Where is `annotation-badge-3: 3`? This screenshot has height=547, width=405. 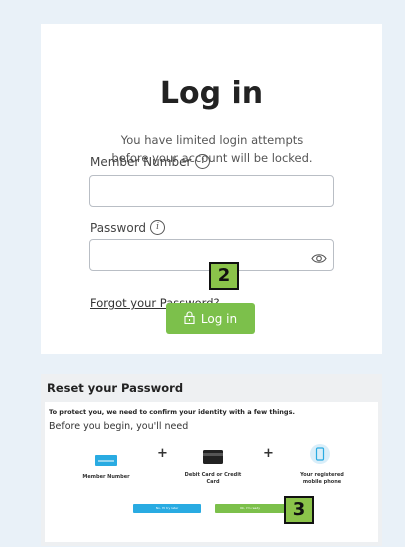 annotation-badge-3: 3 is located at coordinates (299, 510).